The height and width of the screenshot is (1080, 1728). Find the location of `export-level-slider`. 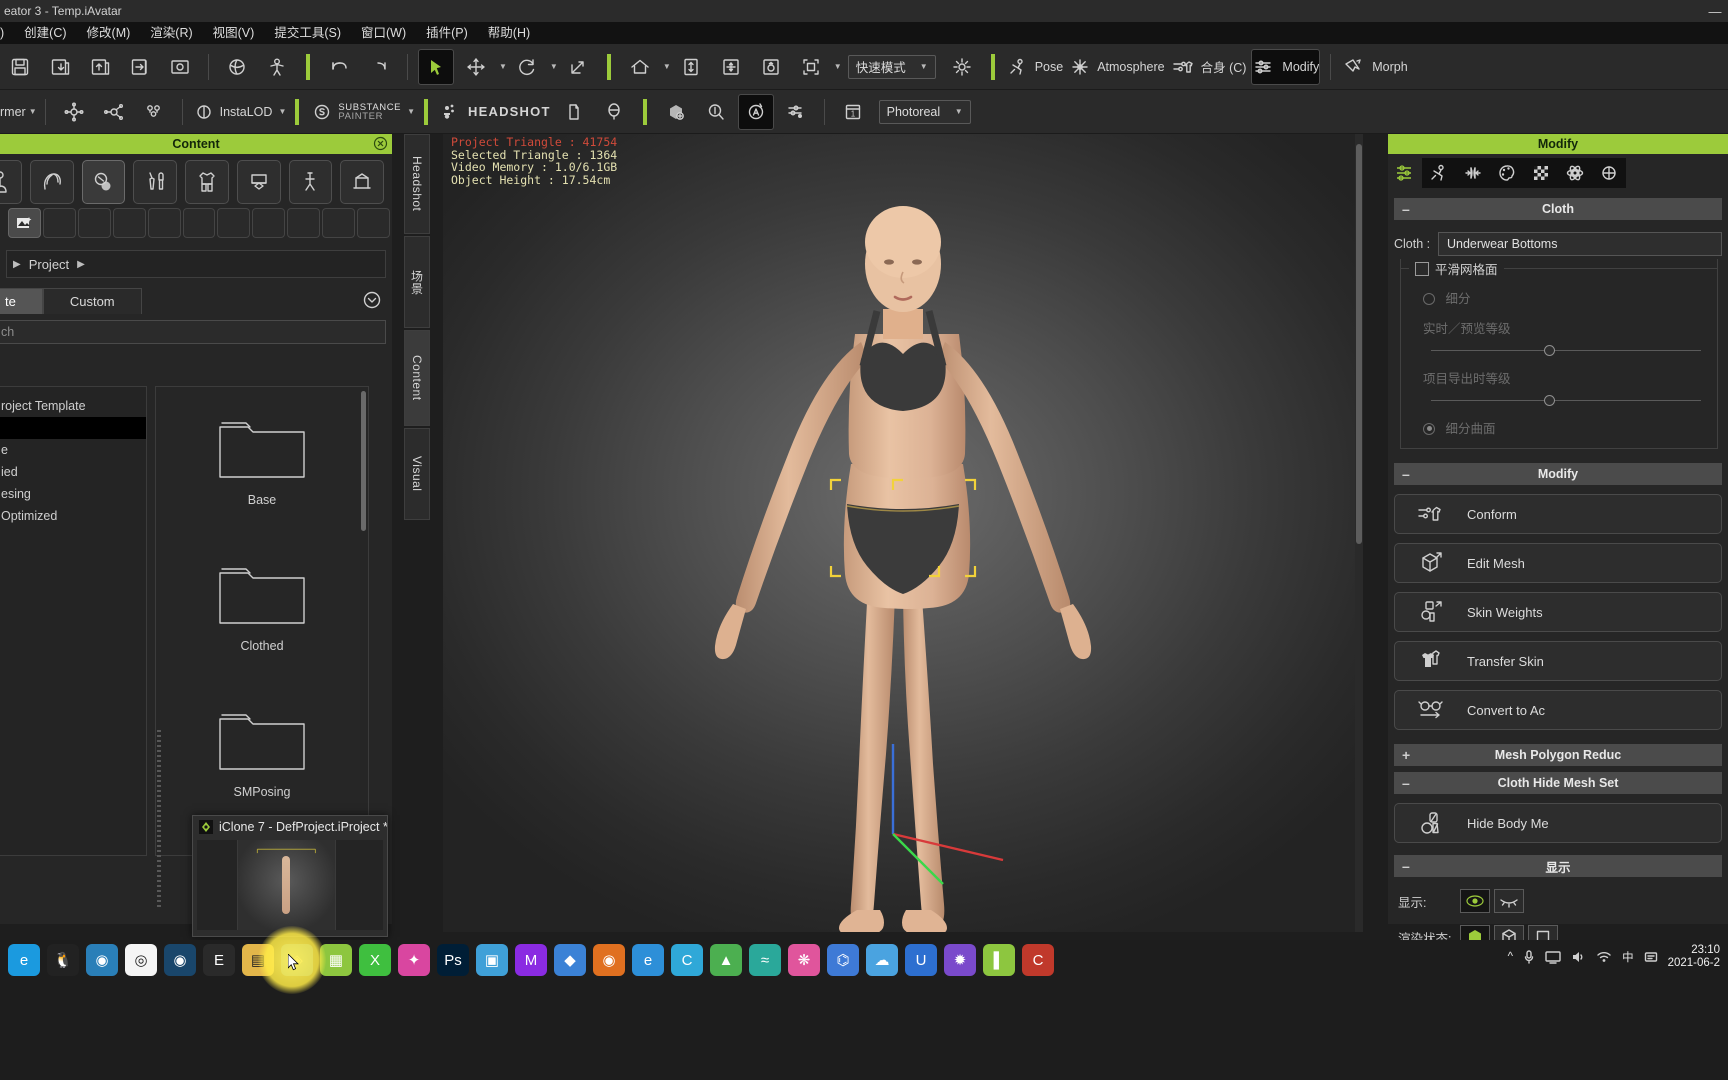

export-level-slider is located at coordinates (1566, 401).